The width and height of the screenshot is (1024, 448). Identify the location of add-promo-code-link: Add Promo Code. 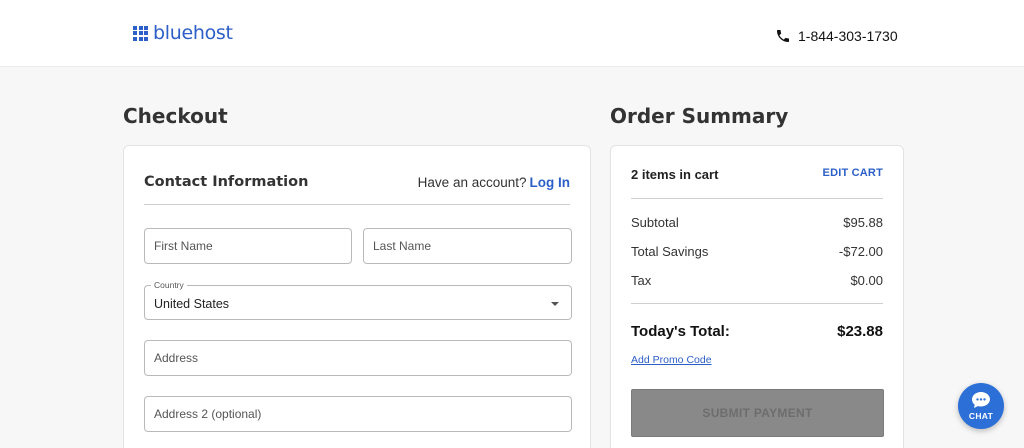
(671, 360).